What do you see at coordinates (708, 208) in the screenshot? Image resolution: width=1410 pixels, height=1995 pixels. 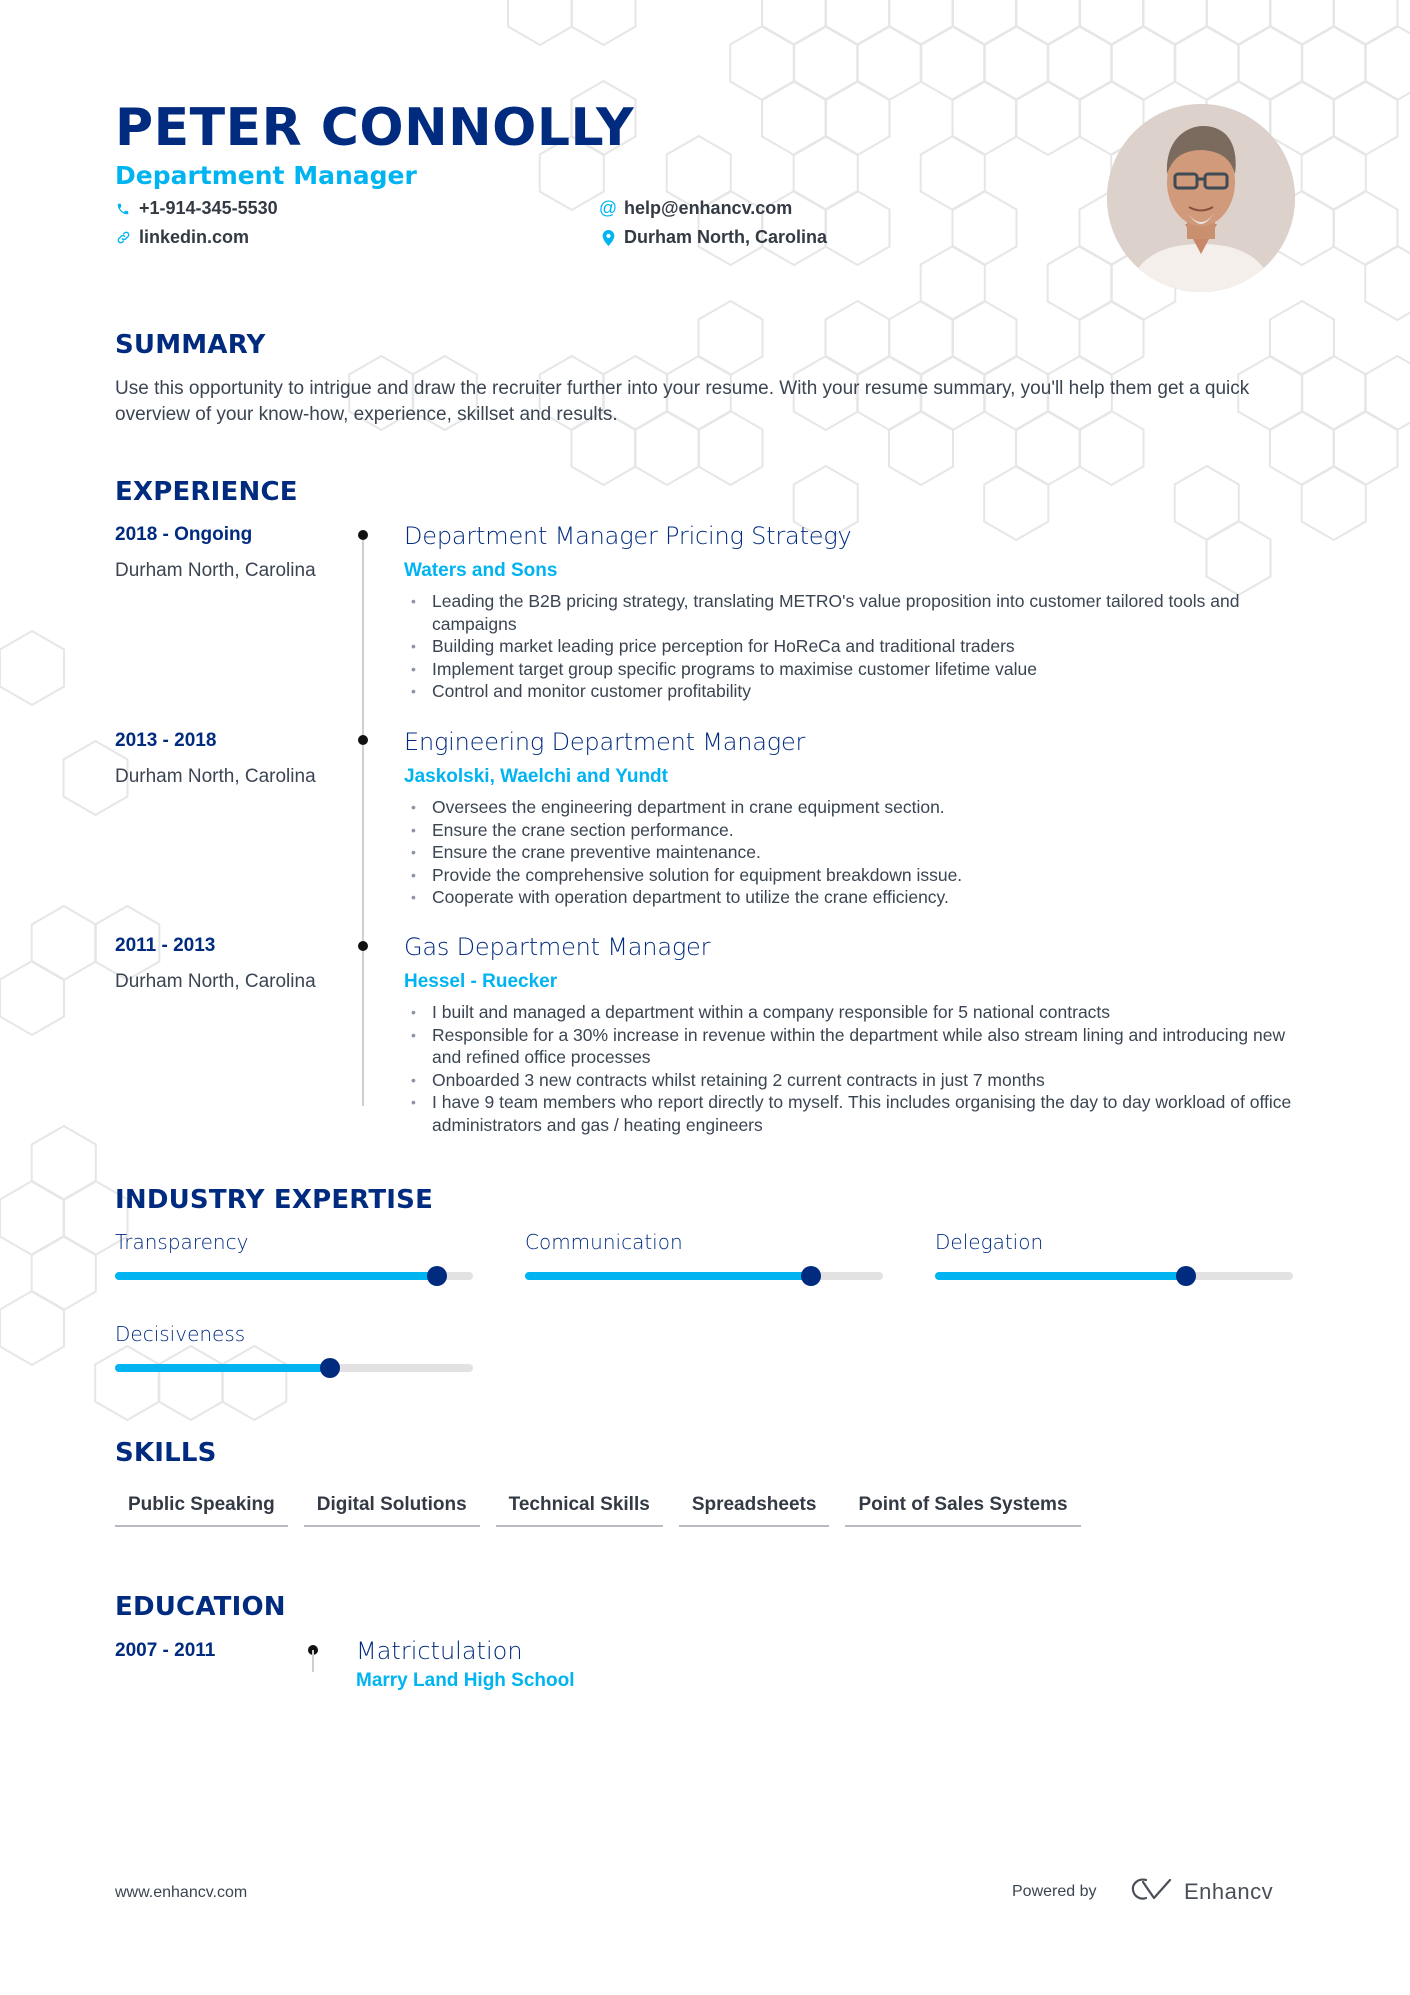 I see `email-text: help@enhancv.com` at bounding box center [708, 208].